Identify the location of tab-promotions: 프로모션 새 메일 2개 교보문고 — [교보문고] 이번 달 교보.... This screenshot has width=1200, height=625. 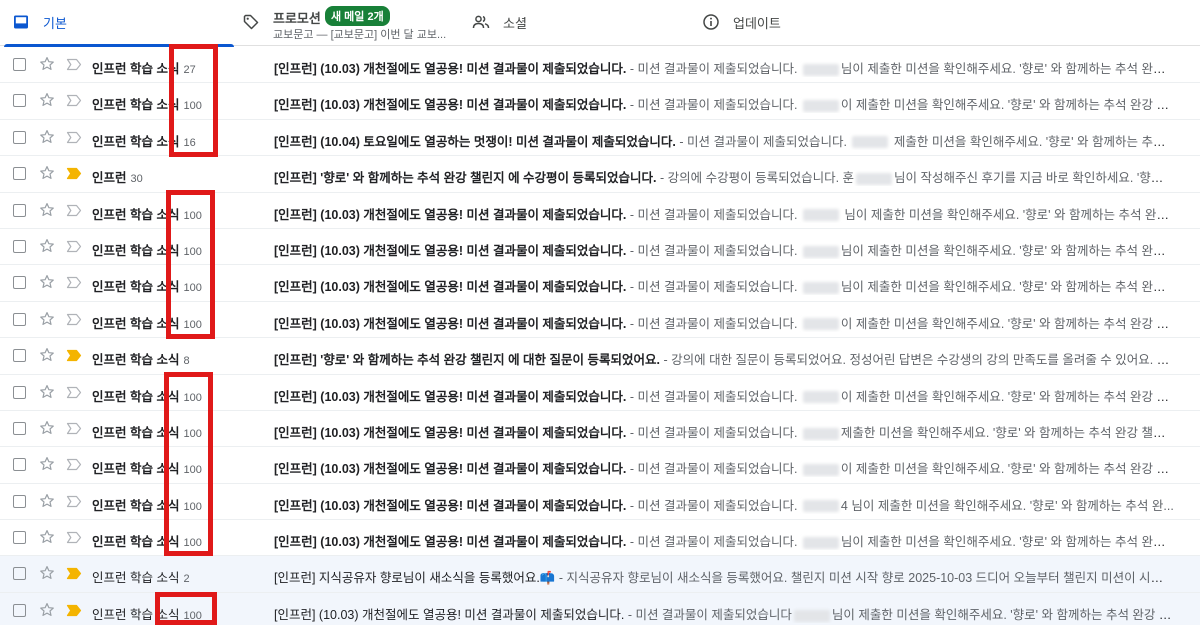
(356, 23).